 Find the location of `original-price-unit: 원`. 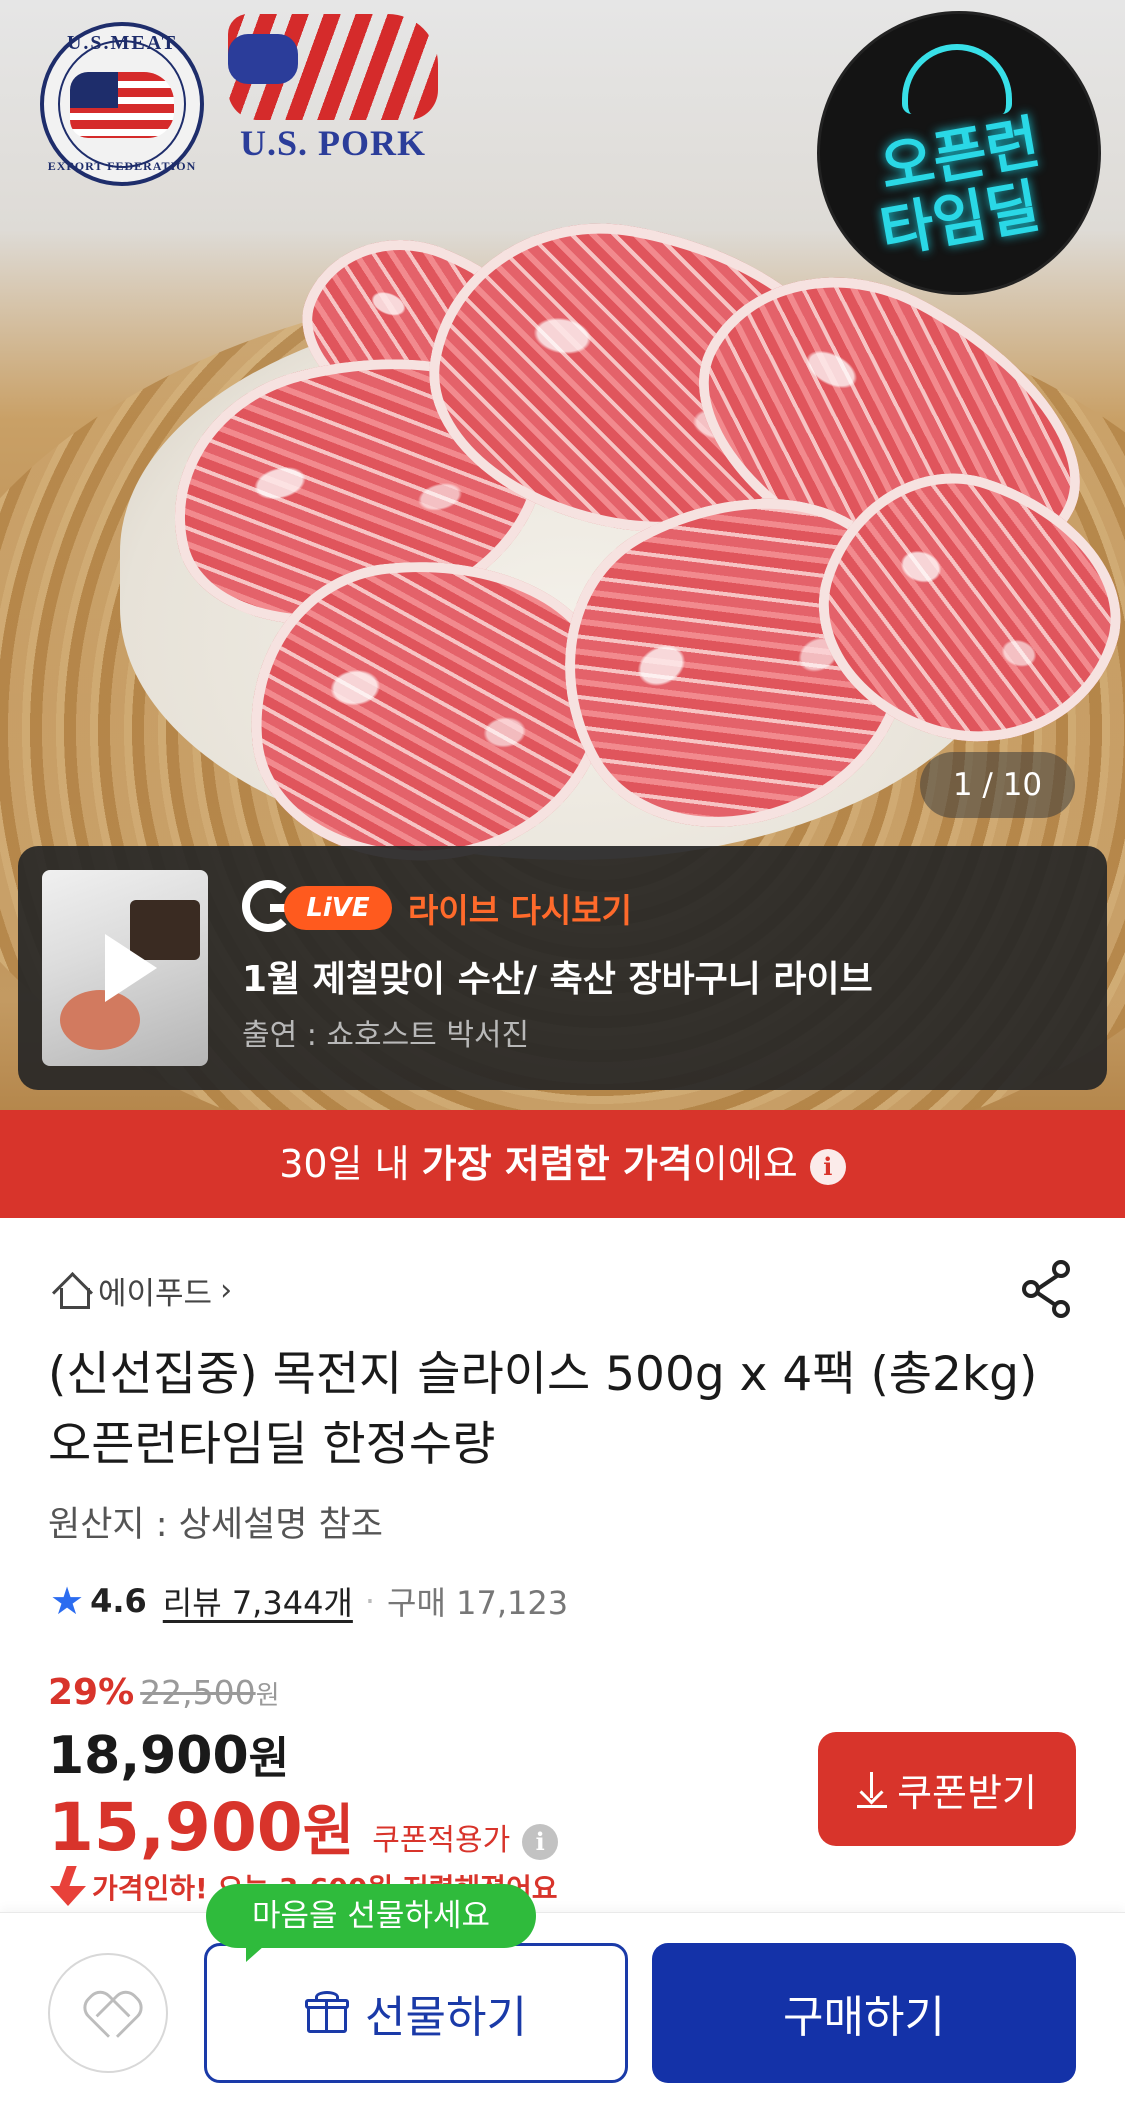

original-price-unit: 원 is located at coordinates (267, 1696).